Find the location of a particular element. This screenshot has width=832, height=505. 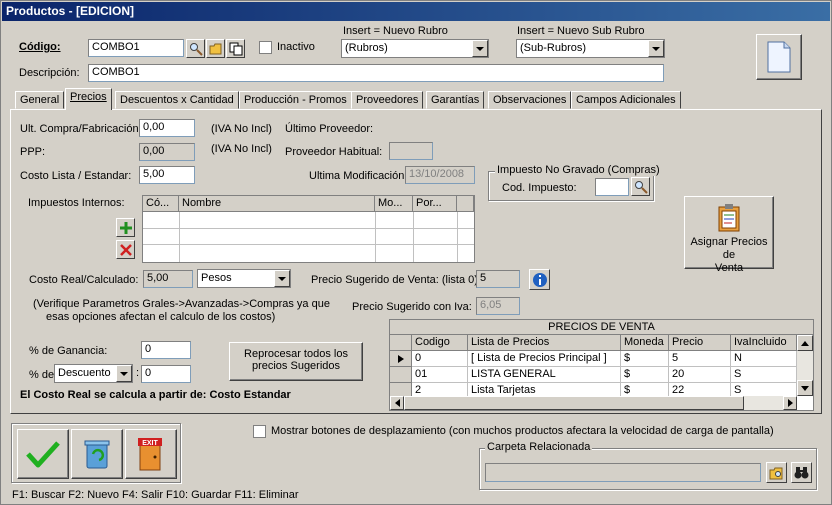

table-cell: 5 is located at coordinates (700, 359).